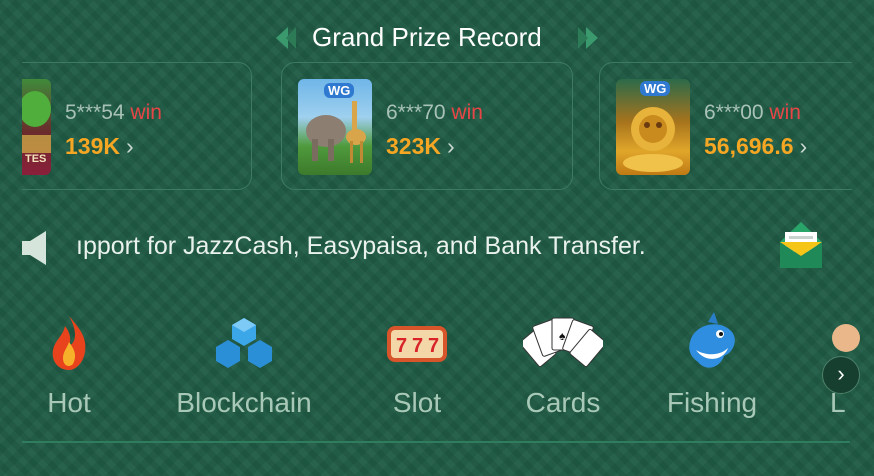  I want to click on record-user: 5***54 win, so click(113, 113).